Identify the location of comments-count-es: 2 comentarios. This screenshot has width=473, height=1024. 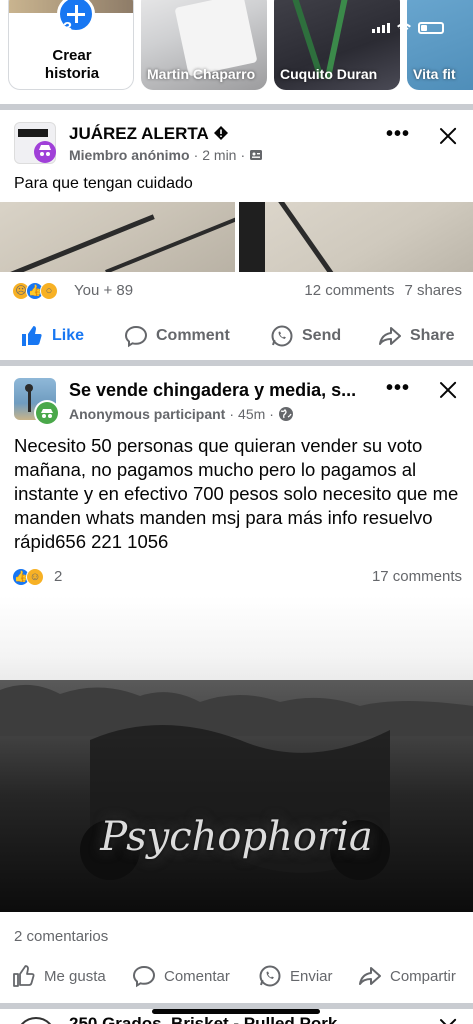
(61, 936).